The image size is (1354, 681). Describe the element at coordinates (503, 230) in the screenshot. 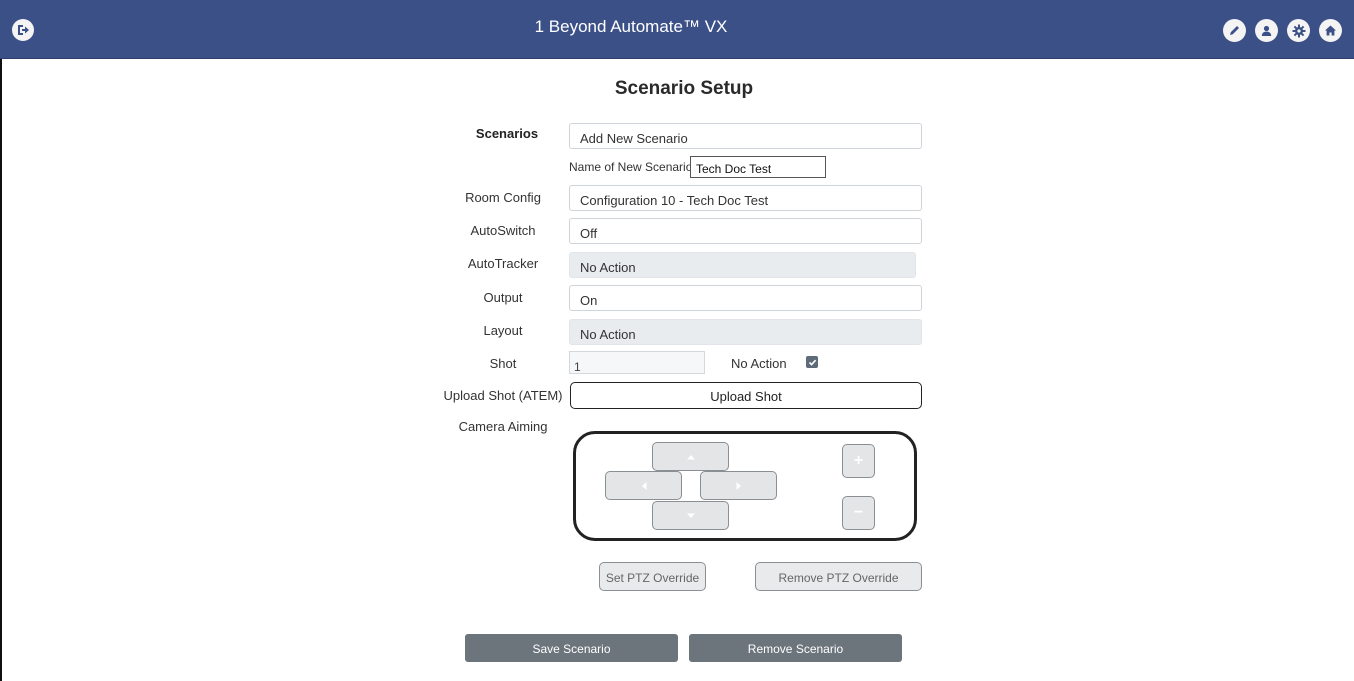

I see `autoswitch-label: AutoSwitch` at that location.